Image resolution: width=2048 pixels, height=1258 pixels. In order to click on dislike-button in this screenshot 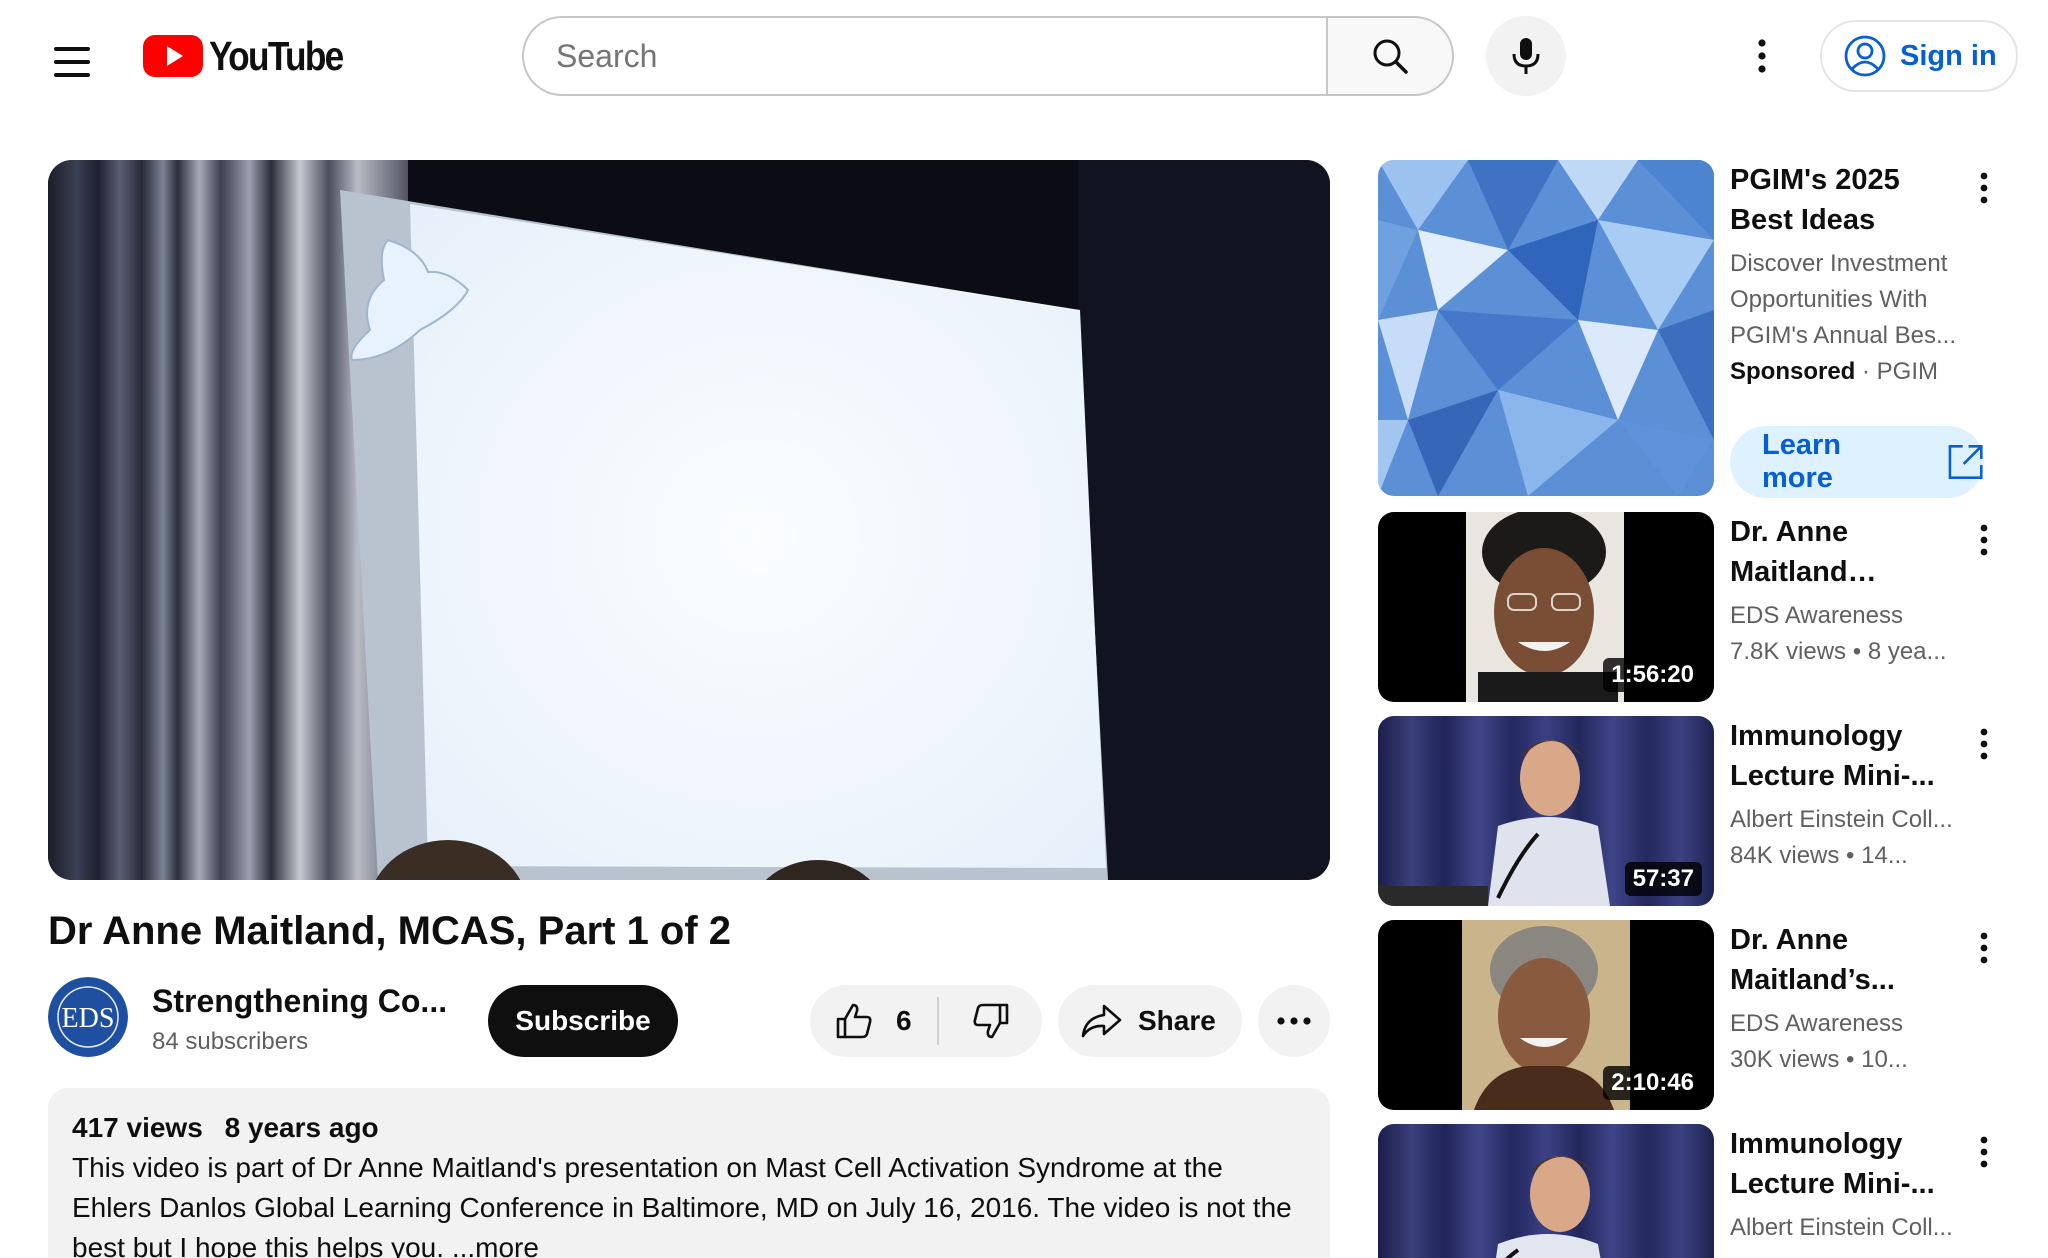, I will do `click(990, 1021)`.